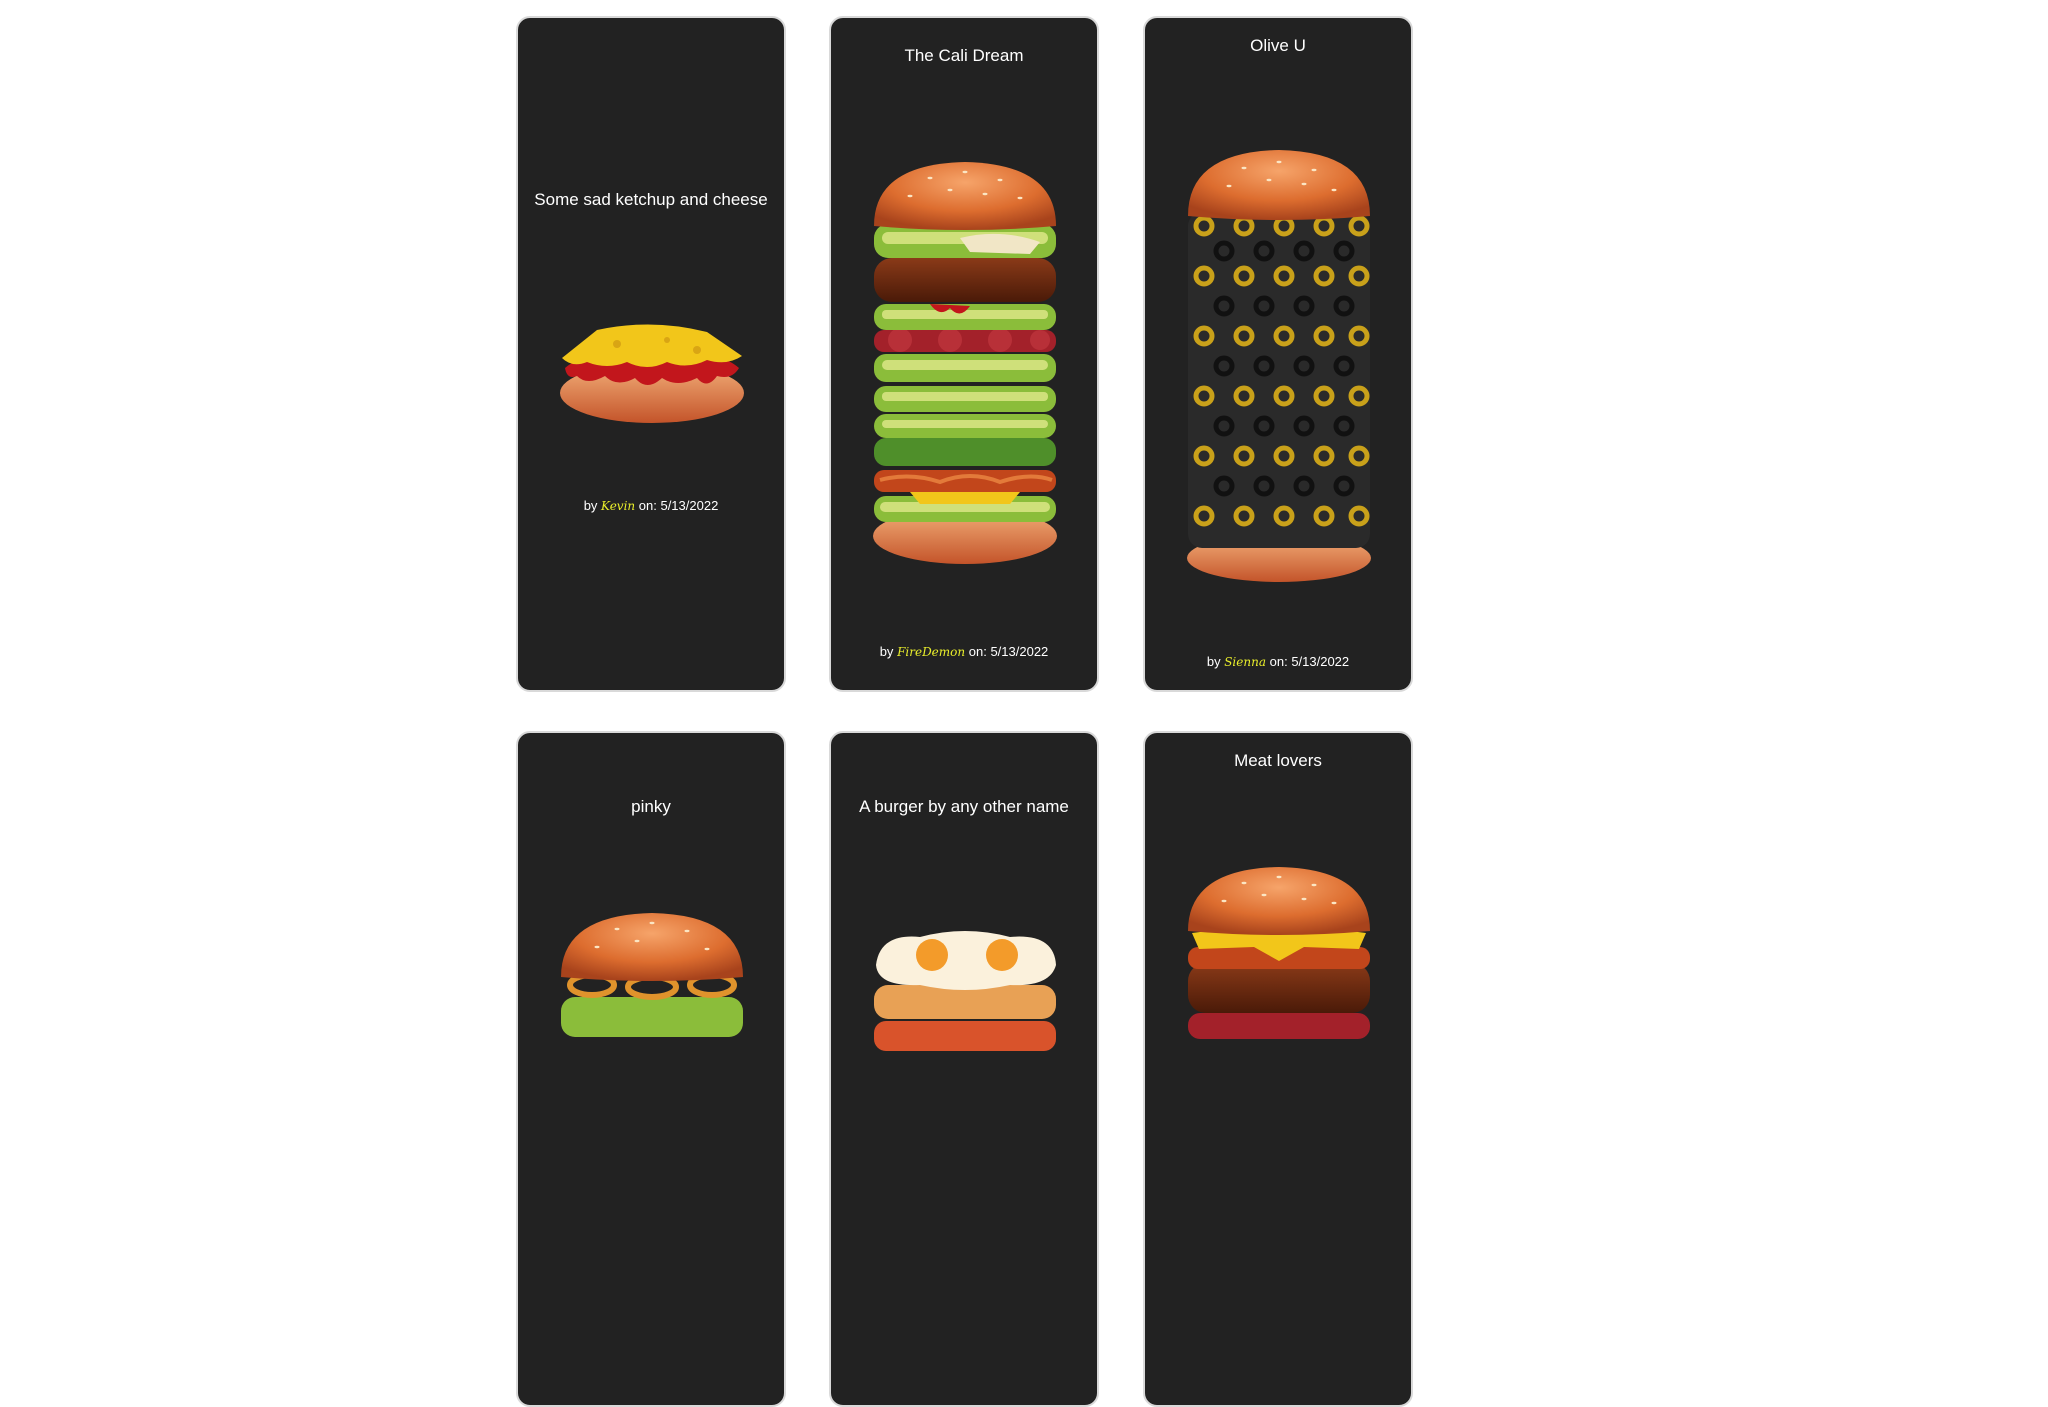  Describe the element at coordinates (651, 806) in the screenshot. I see `burger-title: pinky` at that location.